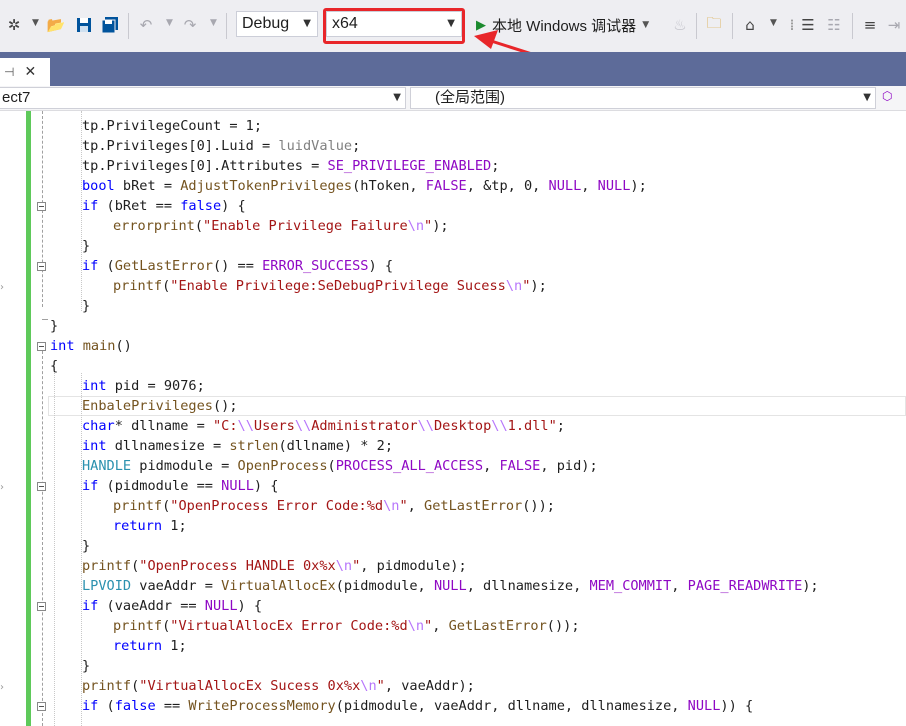 The height and width of the screenshot is (726, 906). What do you see at coordinates (172, 706) in the screenshot?
I see `code-token: ==` at bounding box center [172, 706].